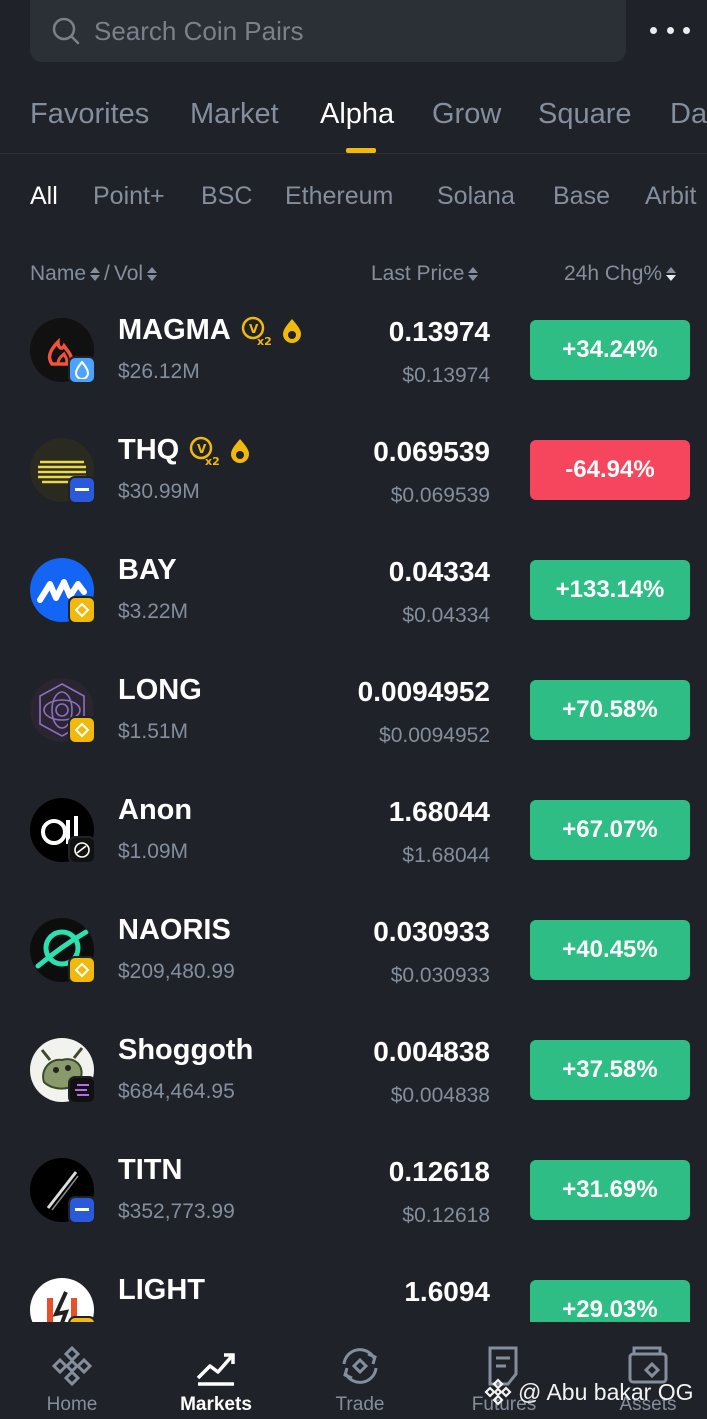 Image resolution: width=707 pixels, height=1419 pixels. I want to click on coin-name: Anon, so click(155, 810).